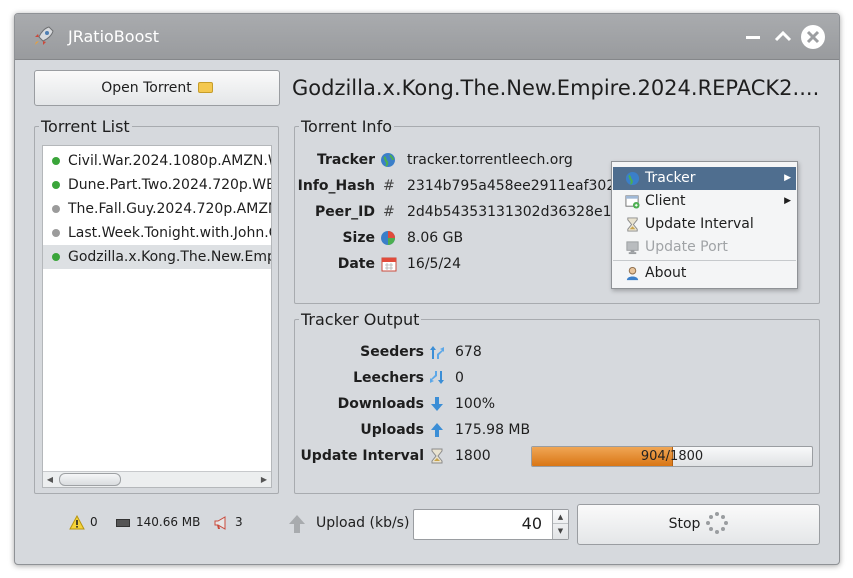  Describe the element at coordinates (560, 531) in the screenshot. I see `spinner-down-icon: ▼` at that location.